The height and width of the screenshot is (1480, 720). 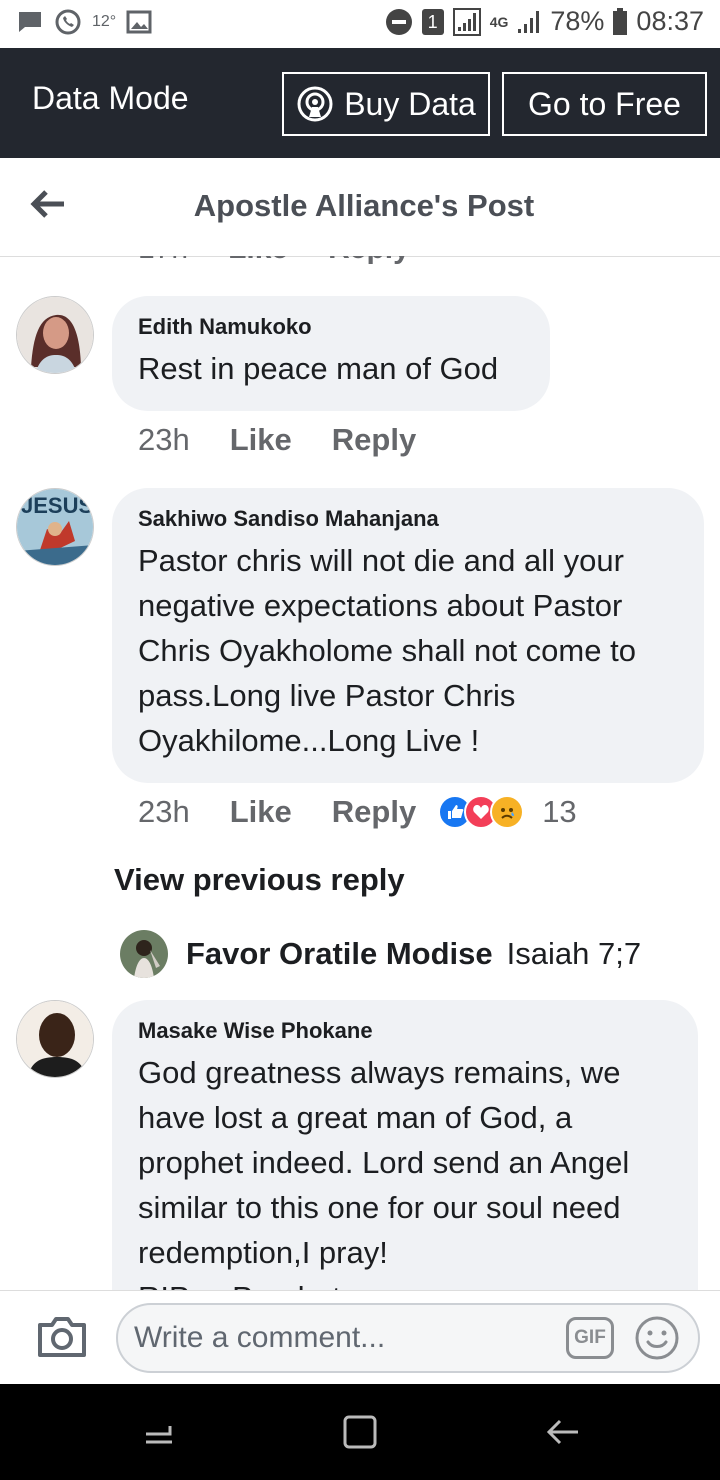 I want to click on partial-comment-actions: 17h Like Reply, so click(x=274, y=261).